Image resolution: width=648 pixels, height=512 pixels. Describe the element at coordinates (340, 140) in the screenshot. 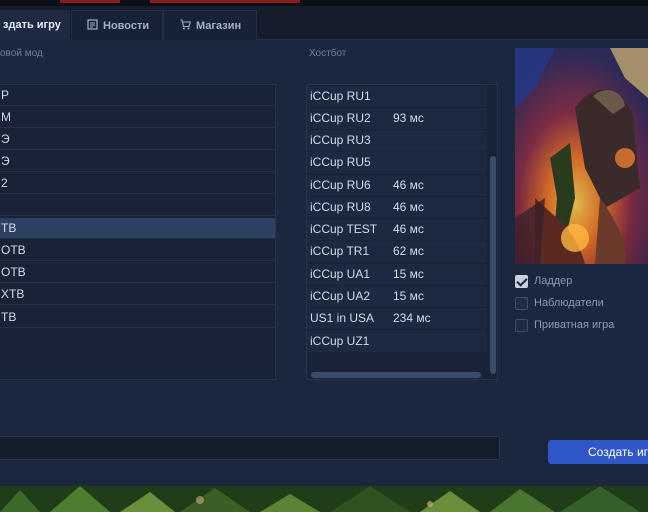

I see `hostbot-name: iCCup RU3` at that location.